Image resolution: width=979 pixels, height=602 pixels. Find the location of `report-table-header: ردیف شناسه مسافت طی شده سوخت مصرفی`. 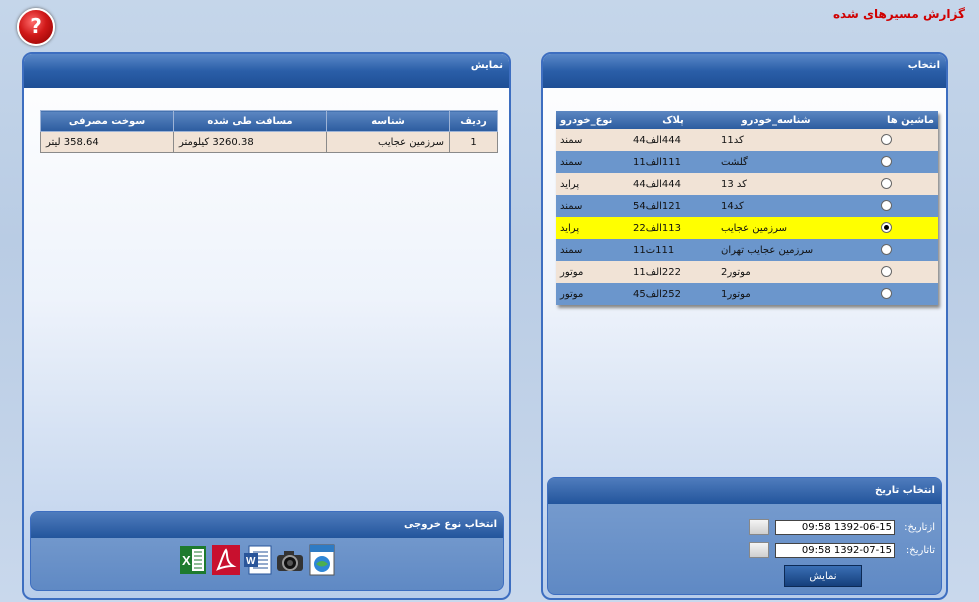

report-table-header: ردیف شناسه مسافت طی شده سوخت مصرفی is located at coordinates (269, 121).